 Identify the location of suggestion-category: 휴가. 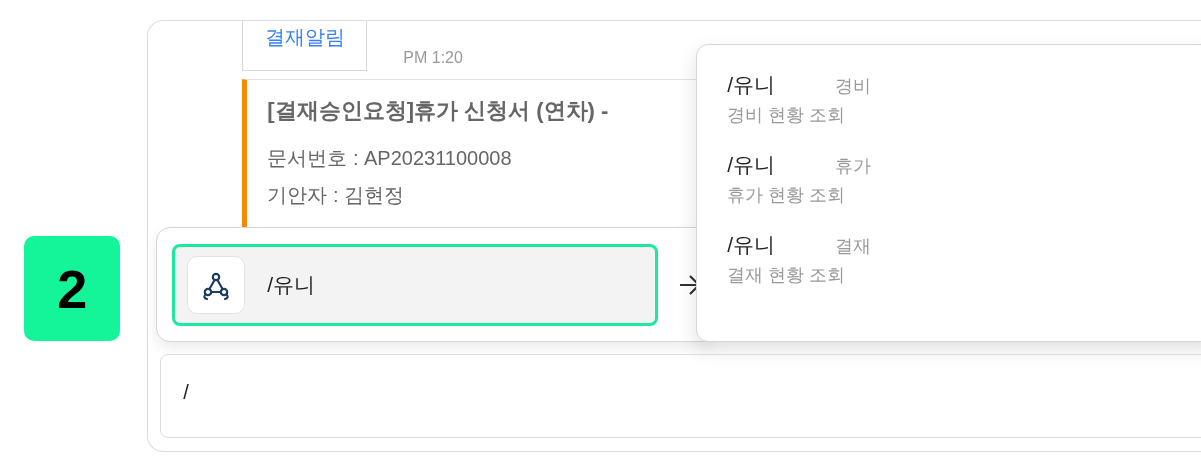
(853, 166).